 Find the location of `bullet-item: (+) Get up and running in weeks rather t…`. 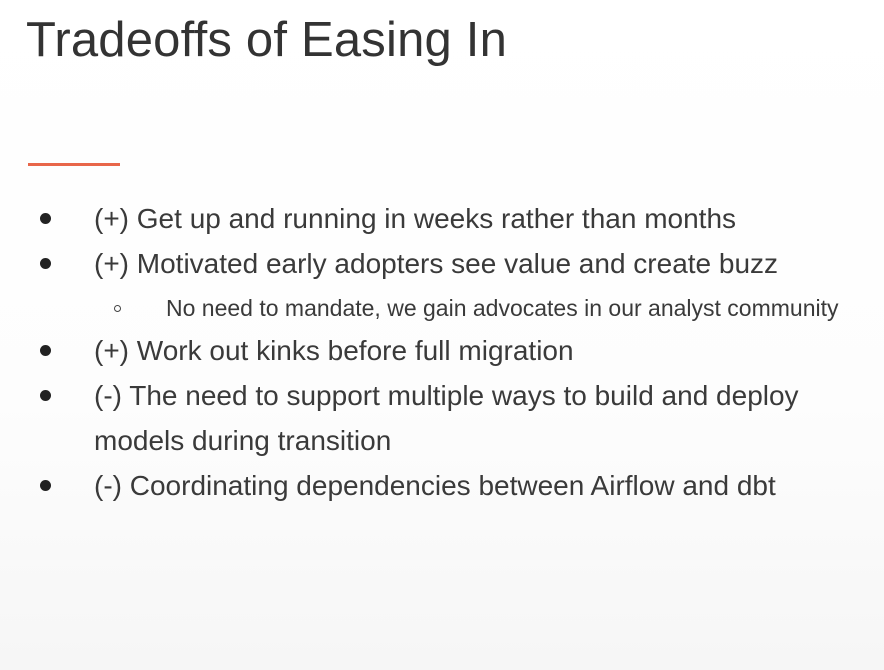

bullet-item: (+) Get up and running in weeks rather t… is located at coordinates (442, 218).